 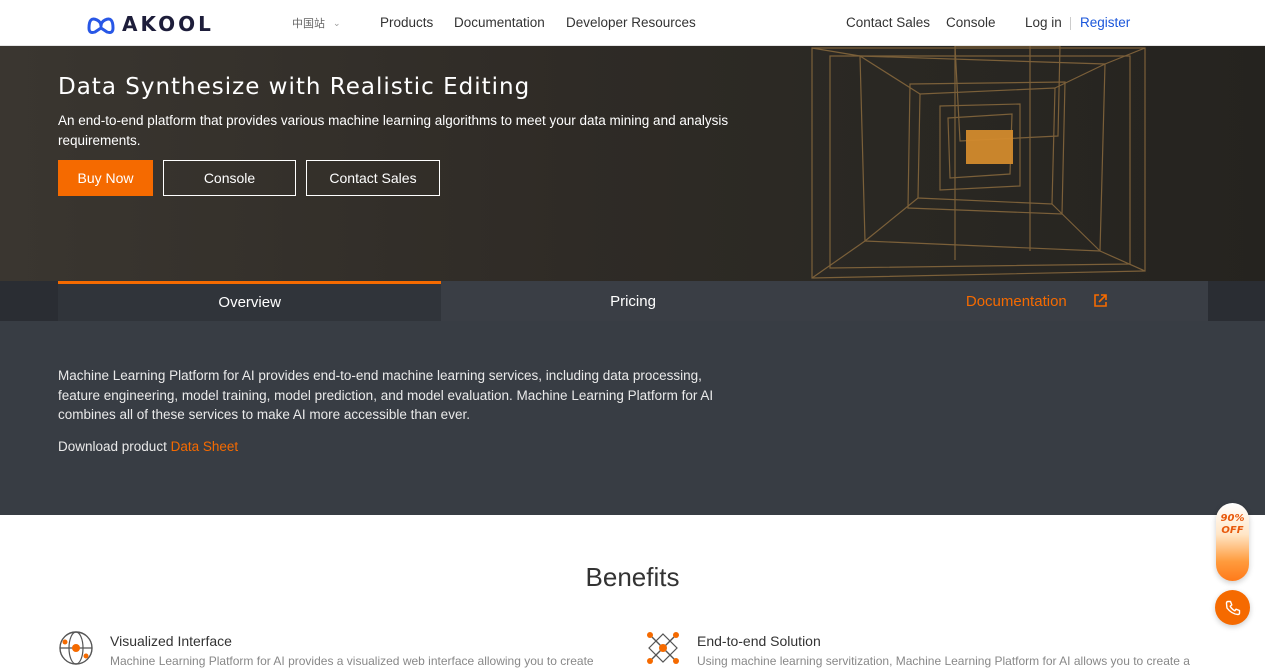 I want to click on tab-documentation-label: Documentation, so click(x=1016, y=301).